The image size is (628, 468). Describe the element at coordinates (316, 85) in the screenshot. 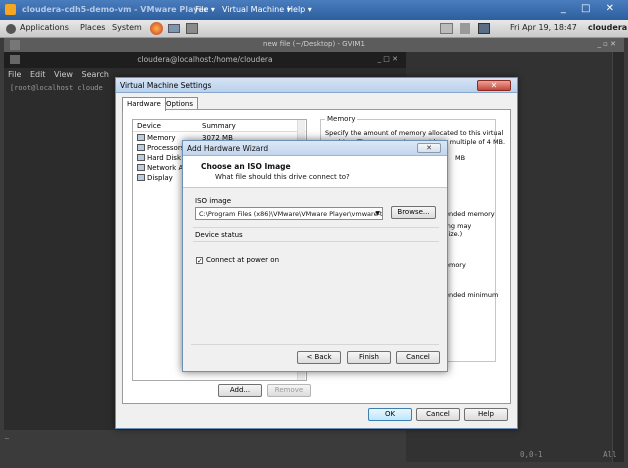

I see `vm-settings-titlebar: Virtual Machine Settings ✕` at that location.